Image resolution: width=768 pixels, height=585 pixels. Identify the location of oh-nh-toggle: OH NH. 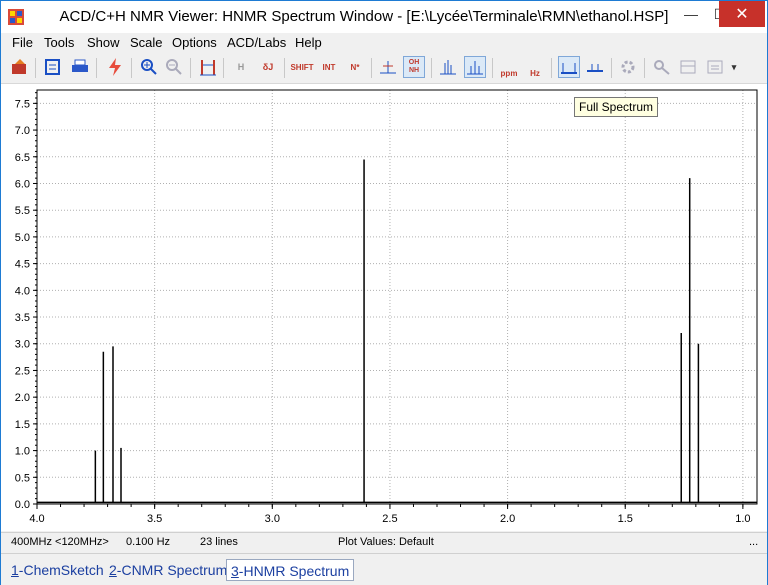
(414, 67).